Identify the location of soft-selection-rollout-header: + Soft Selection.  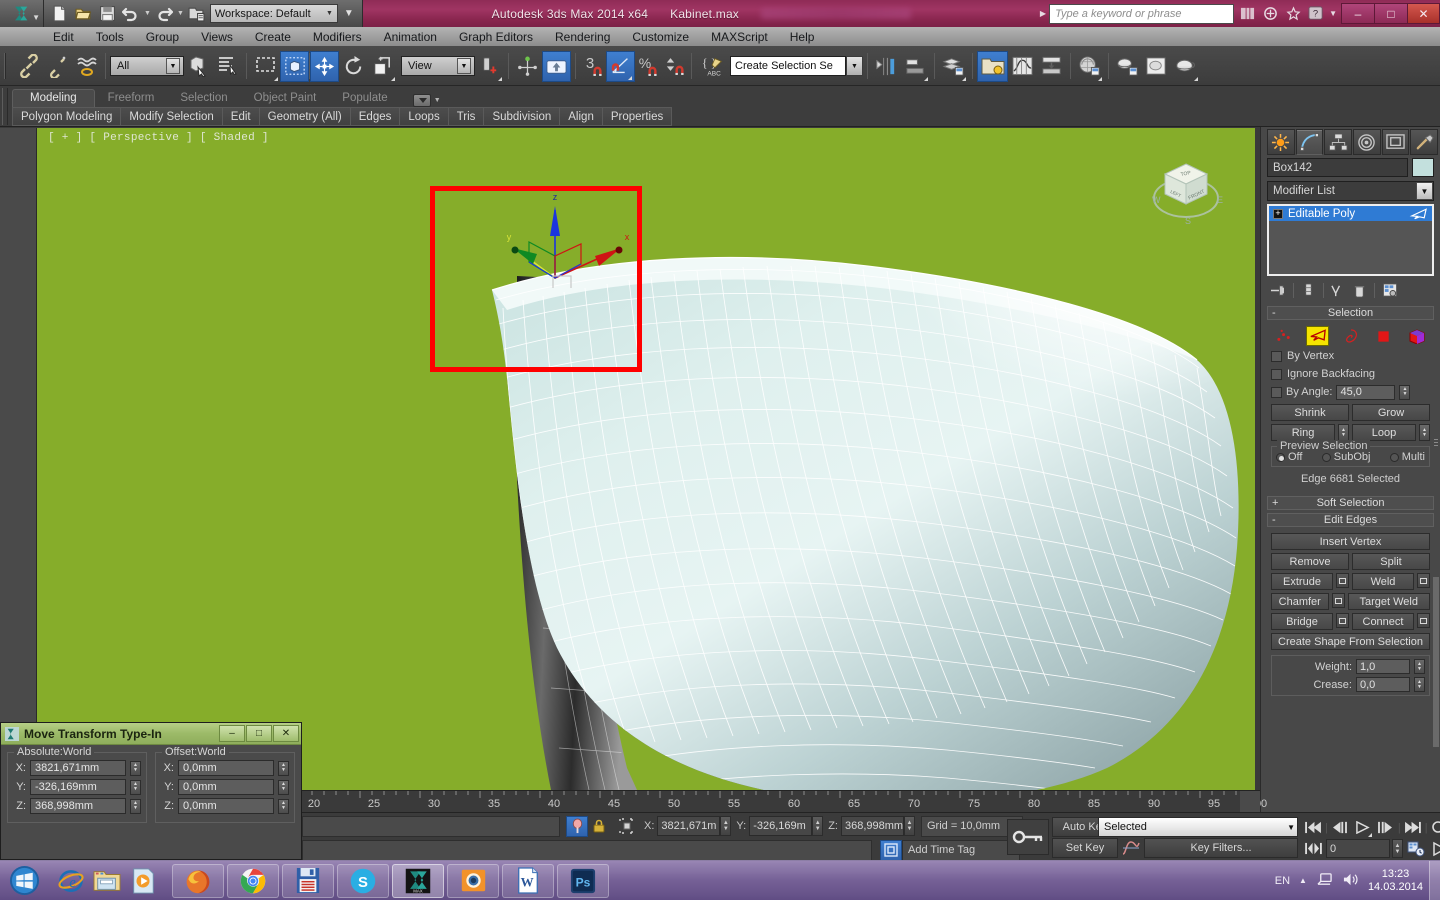
(1350, 503).